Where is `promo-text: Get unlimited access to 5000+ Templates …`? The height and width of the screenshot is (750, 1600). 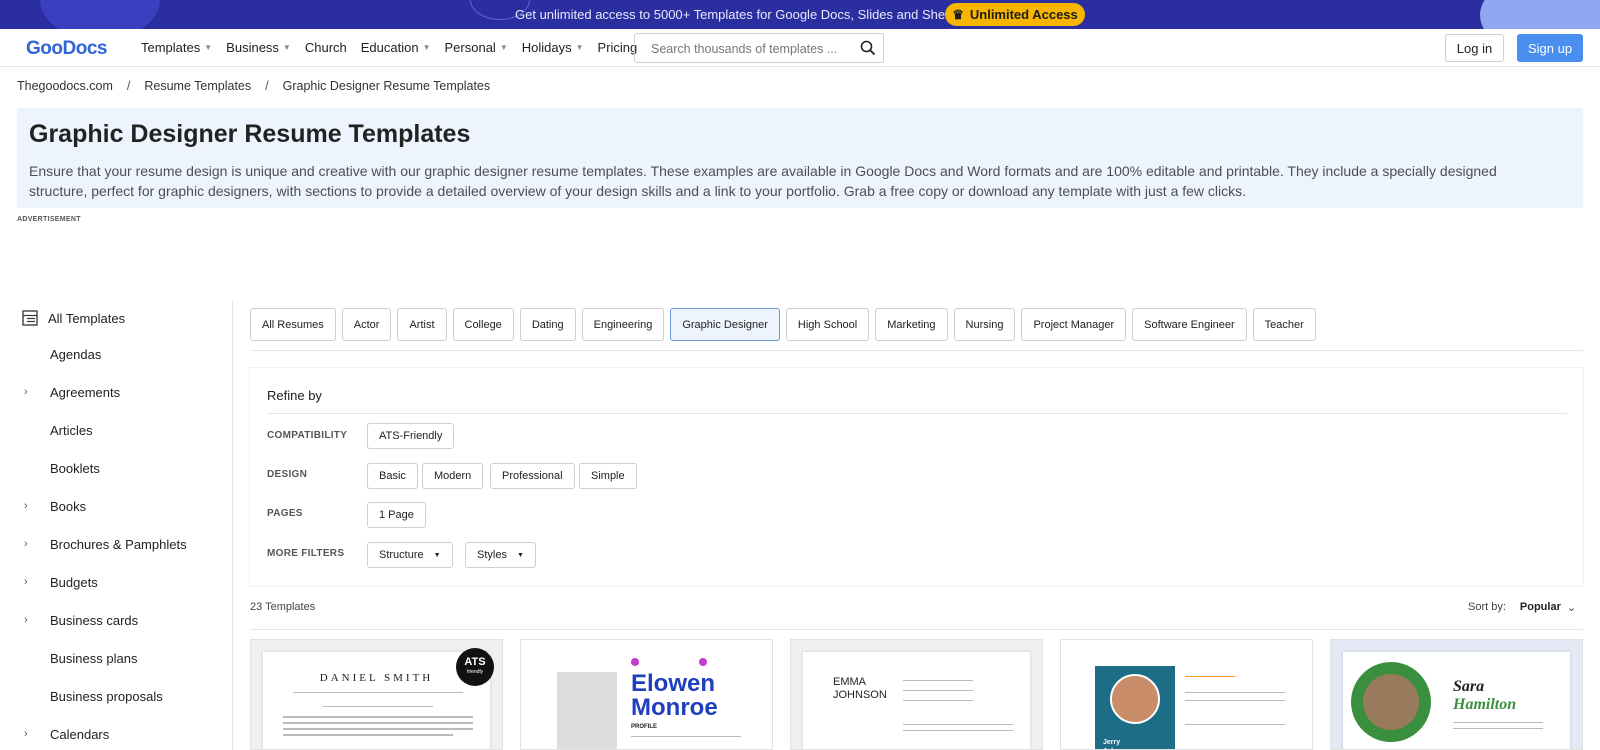
promo-text: Get unlimited access to 5000+ Templates … is located at coordinates (739, 14).